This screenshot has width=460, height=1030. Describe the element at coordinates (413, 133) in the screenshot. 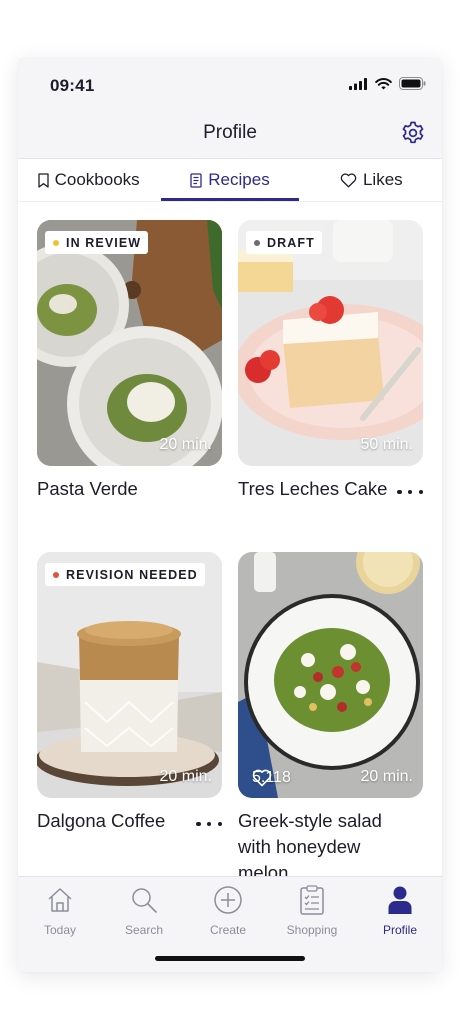

I see `settings-gear-icon` at that location.